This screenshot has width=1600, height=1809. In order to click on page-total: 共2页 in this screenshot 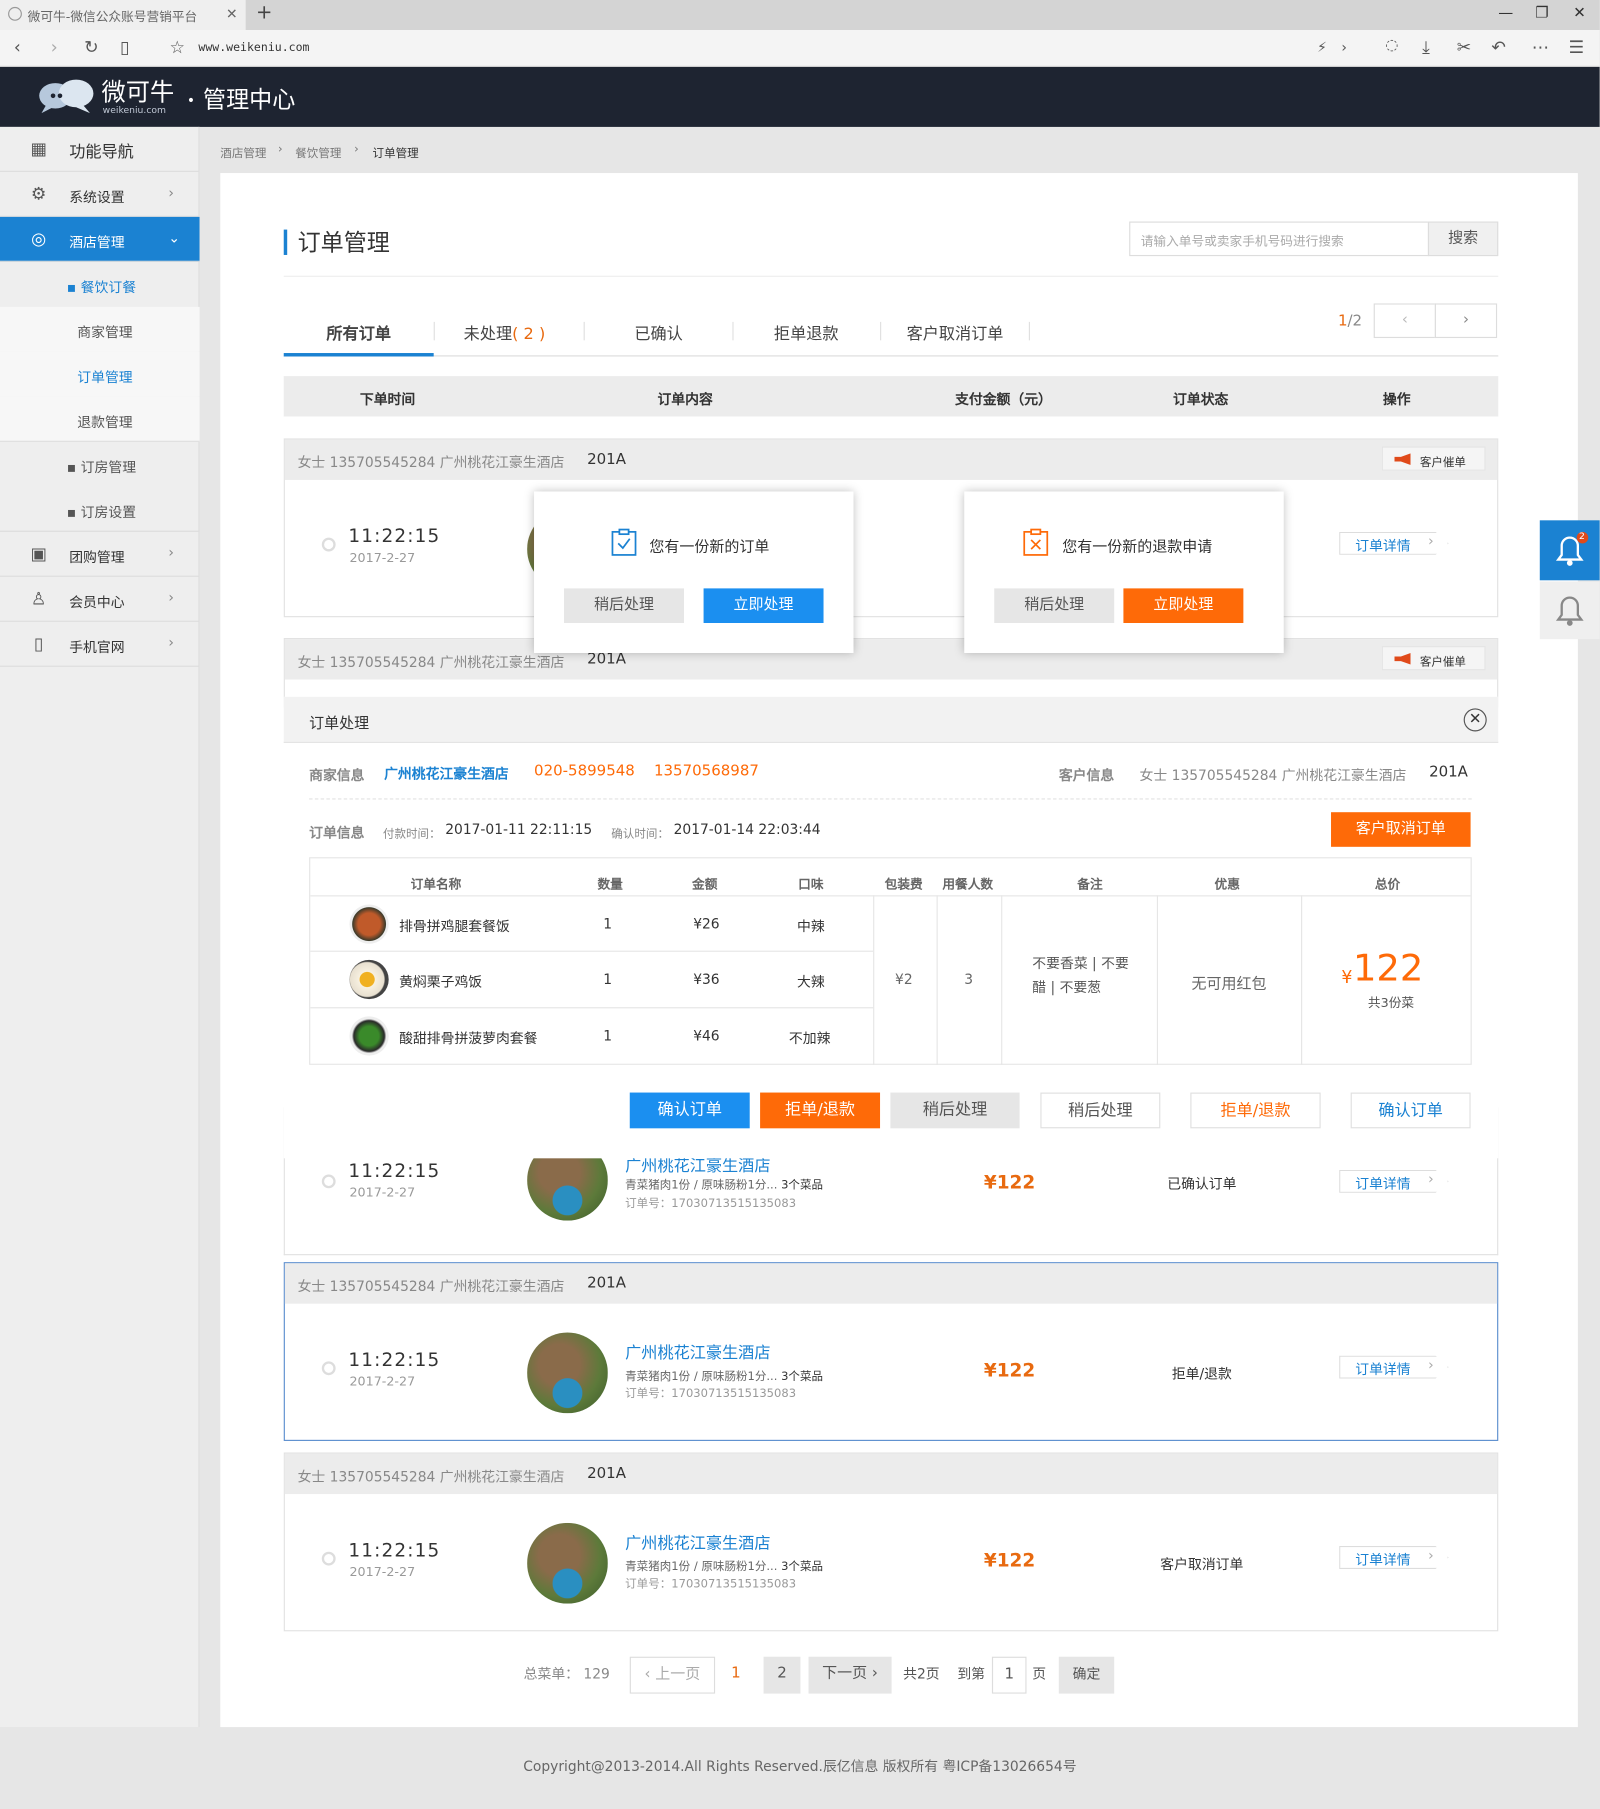, I will do `click(921, 1674)`.